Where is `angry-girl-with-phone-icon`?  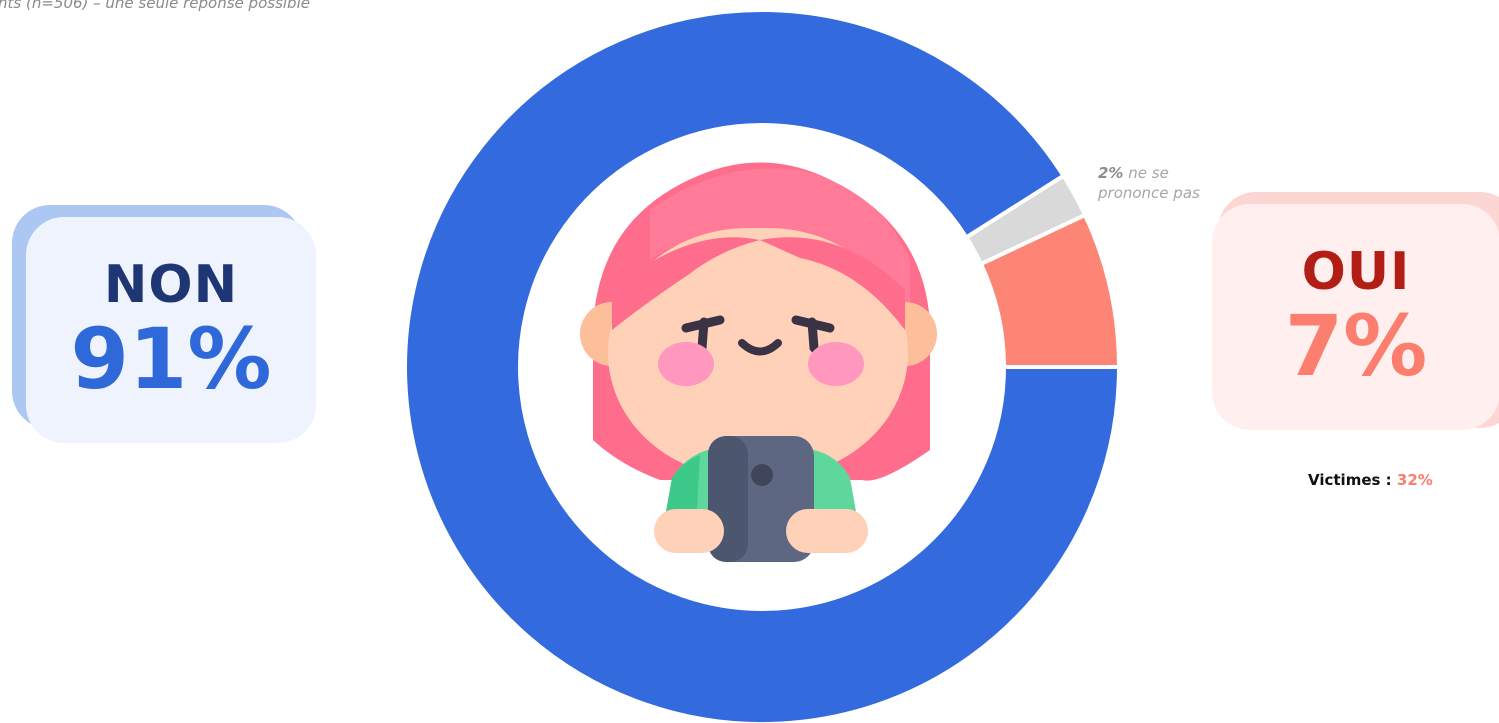 angry-girl-with-phone-icon is located at coordinates (758, 362).